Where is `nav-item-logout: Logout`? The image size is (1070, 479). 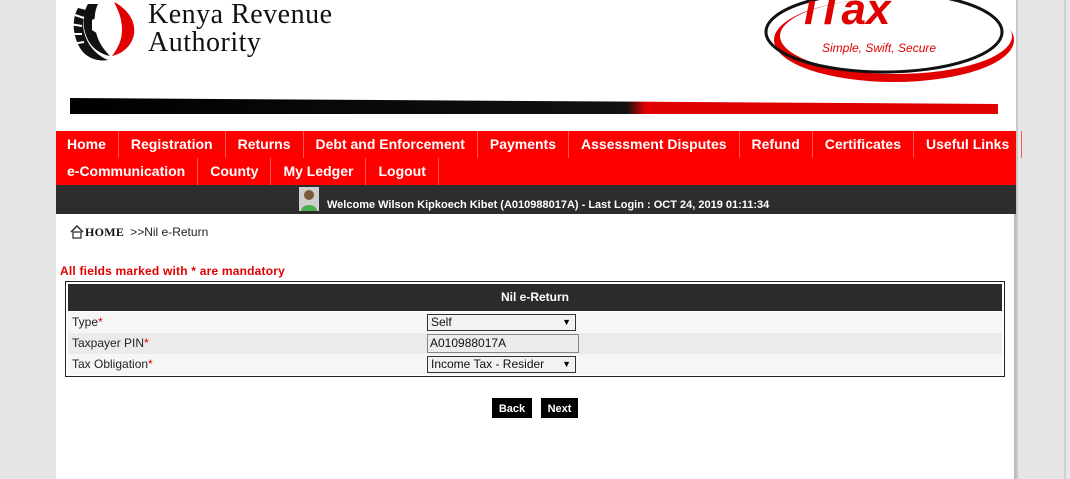
nav-item-logout: Logout is located at coordinates (402, 171).